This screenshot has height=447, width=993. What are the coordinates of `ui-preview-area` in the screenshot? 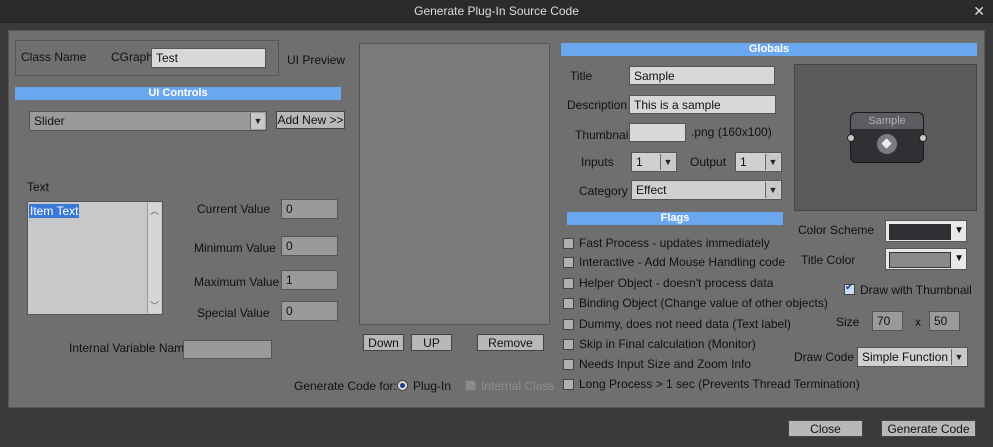 It's located at (454, 184).